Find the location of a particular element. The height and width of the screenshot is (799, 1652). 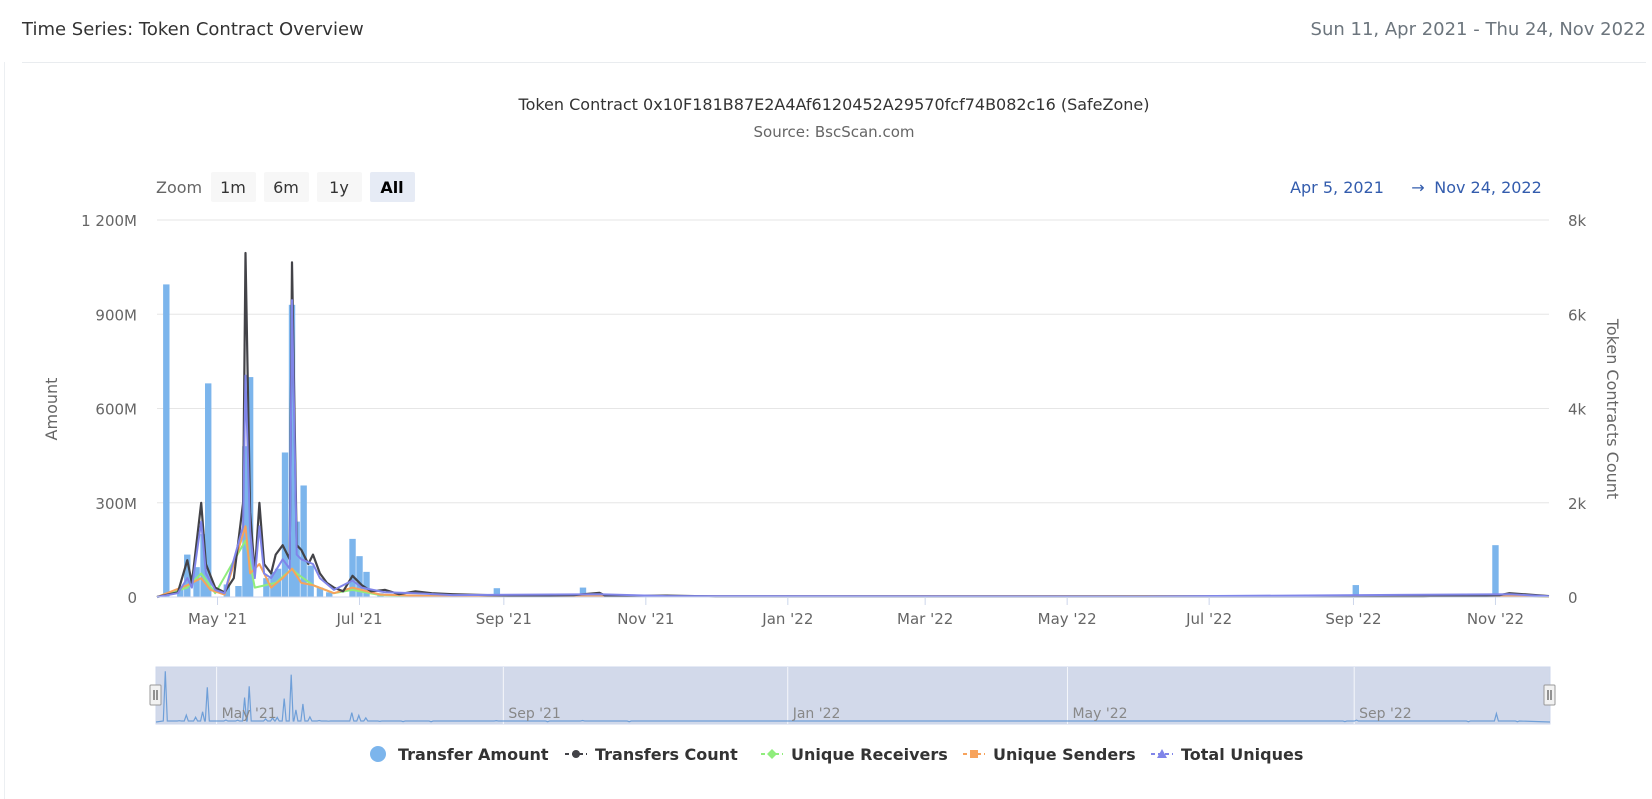

legend-label: Unique Receivers is located at coordinates (869, 754).